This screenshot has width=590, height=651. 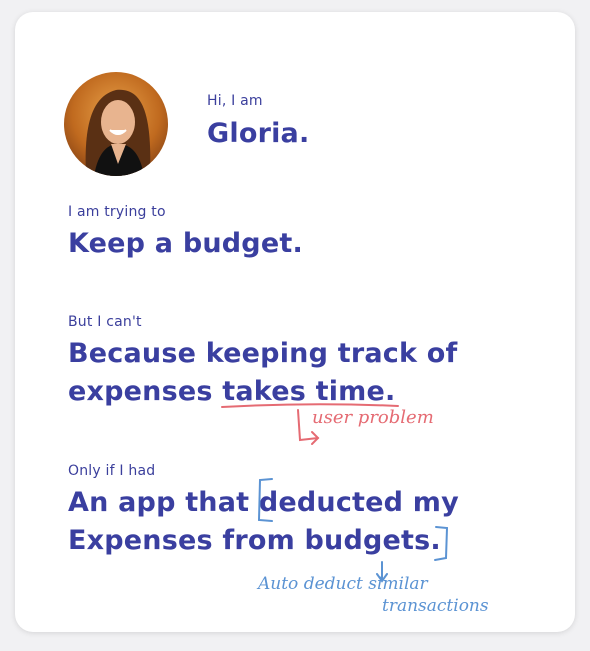 I want to click on wish-text-part: An app that, so click(x=163, y=502).